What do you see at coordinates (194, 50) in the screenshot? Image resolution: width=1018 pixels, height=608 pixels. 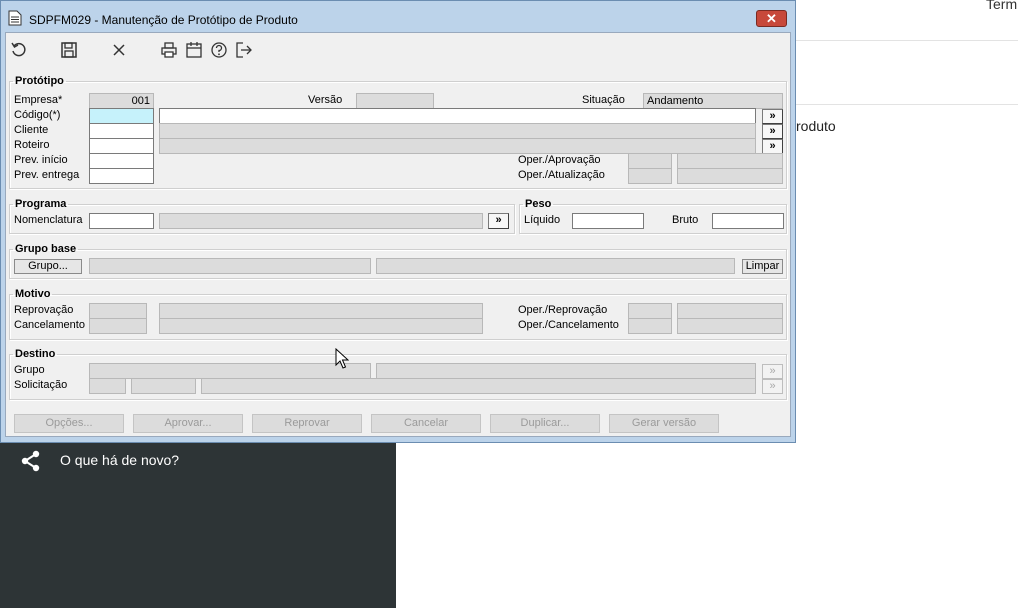 I see `calendar-icon` at bounding box center [194, 50].